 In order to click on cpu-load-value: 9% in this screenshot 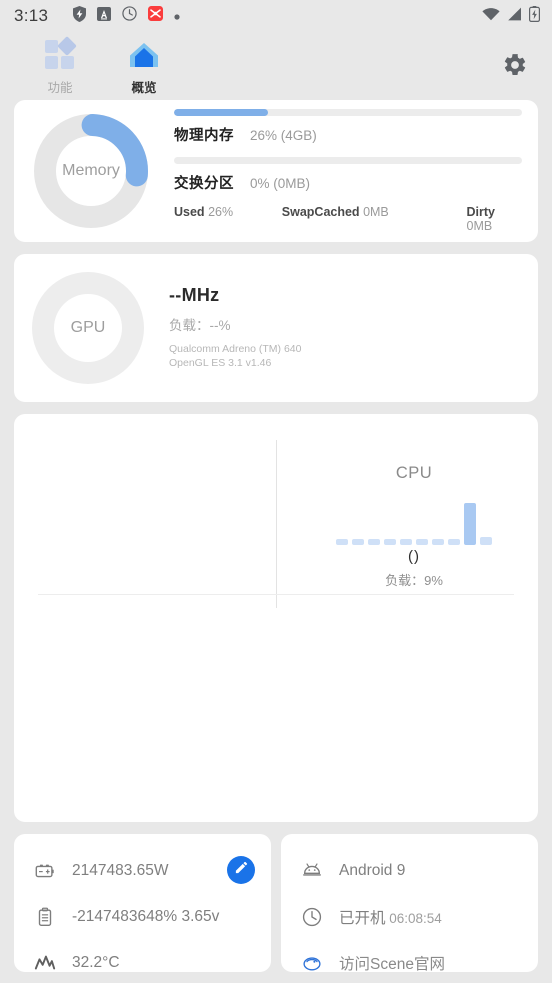, I will do `click(433, 580)`.